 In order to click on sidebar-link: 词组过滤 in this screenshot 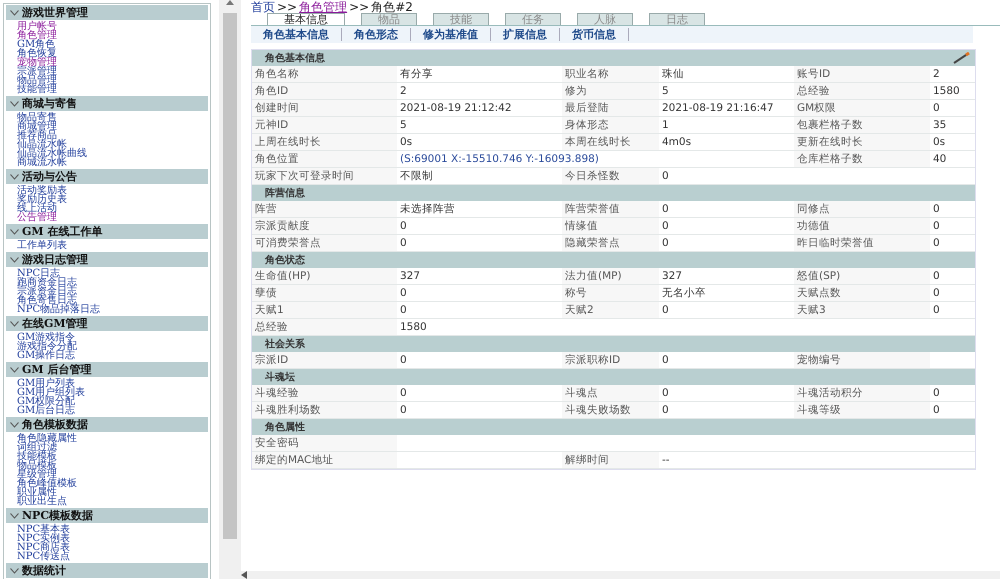, I will do `click(37, 447)`.